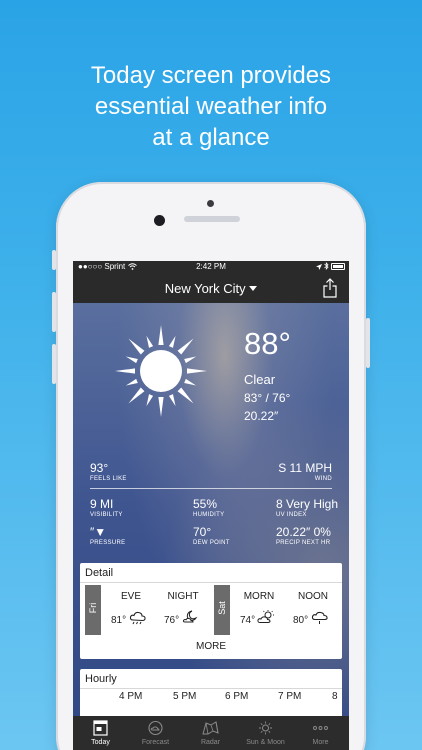 The image size is (422, 750). Describe the element at coordinates (161, 371) in the screenshot. I see `sun-icon` at that location.